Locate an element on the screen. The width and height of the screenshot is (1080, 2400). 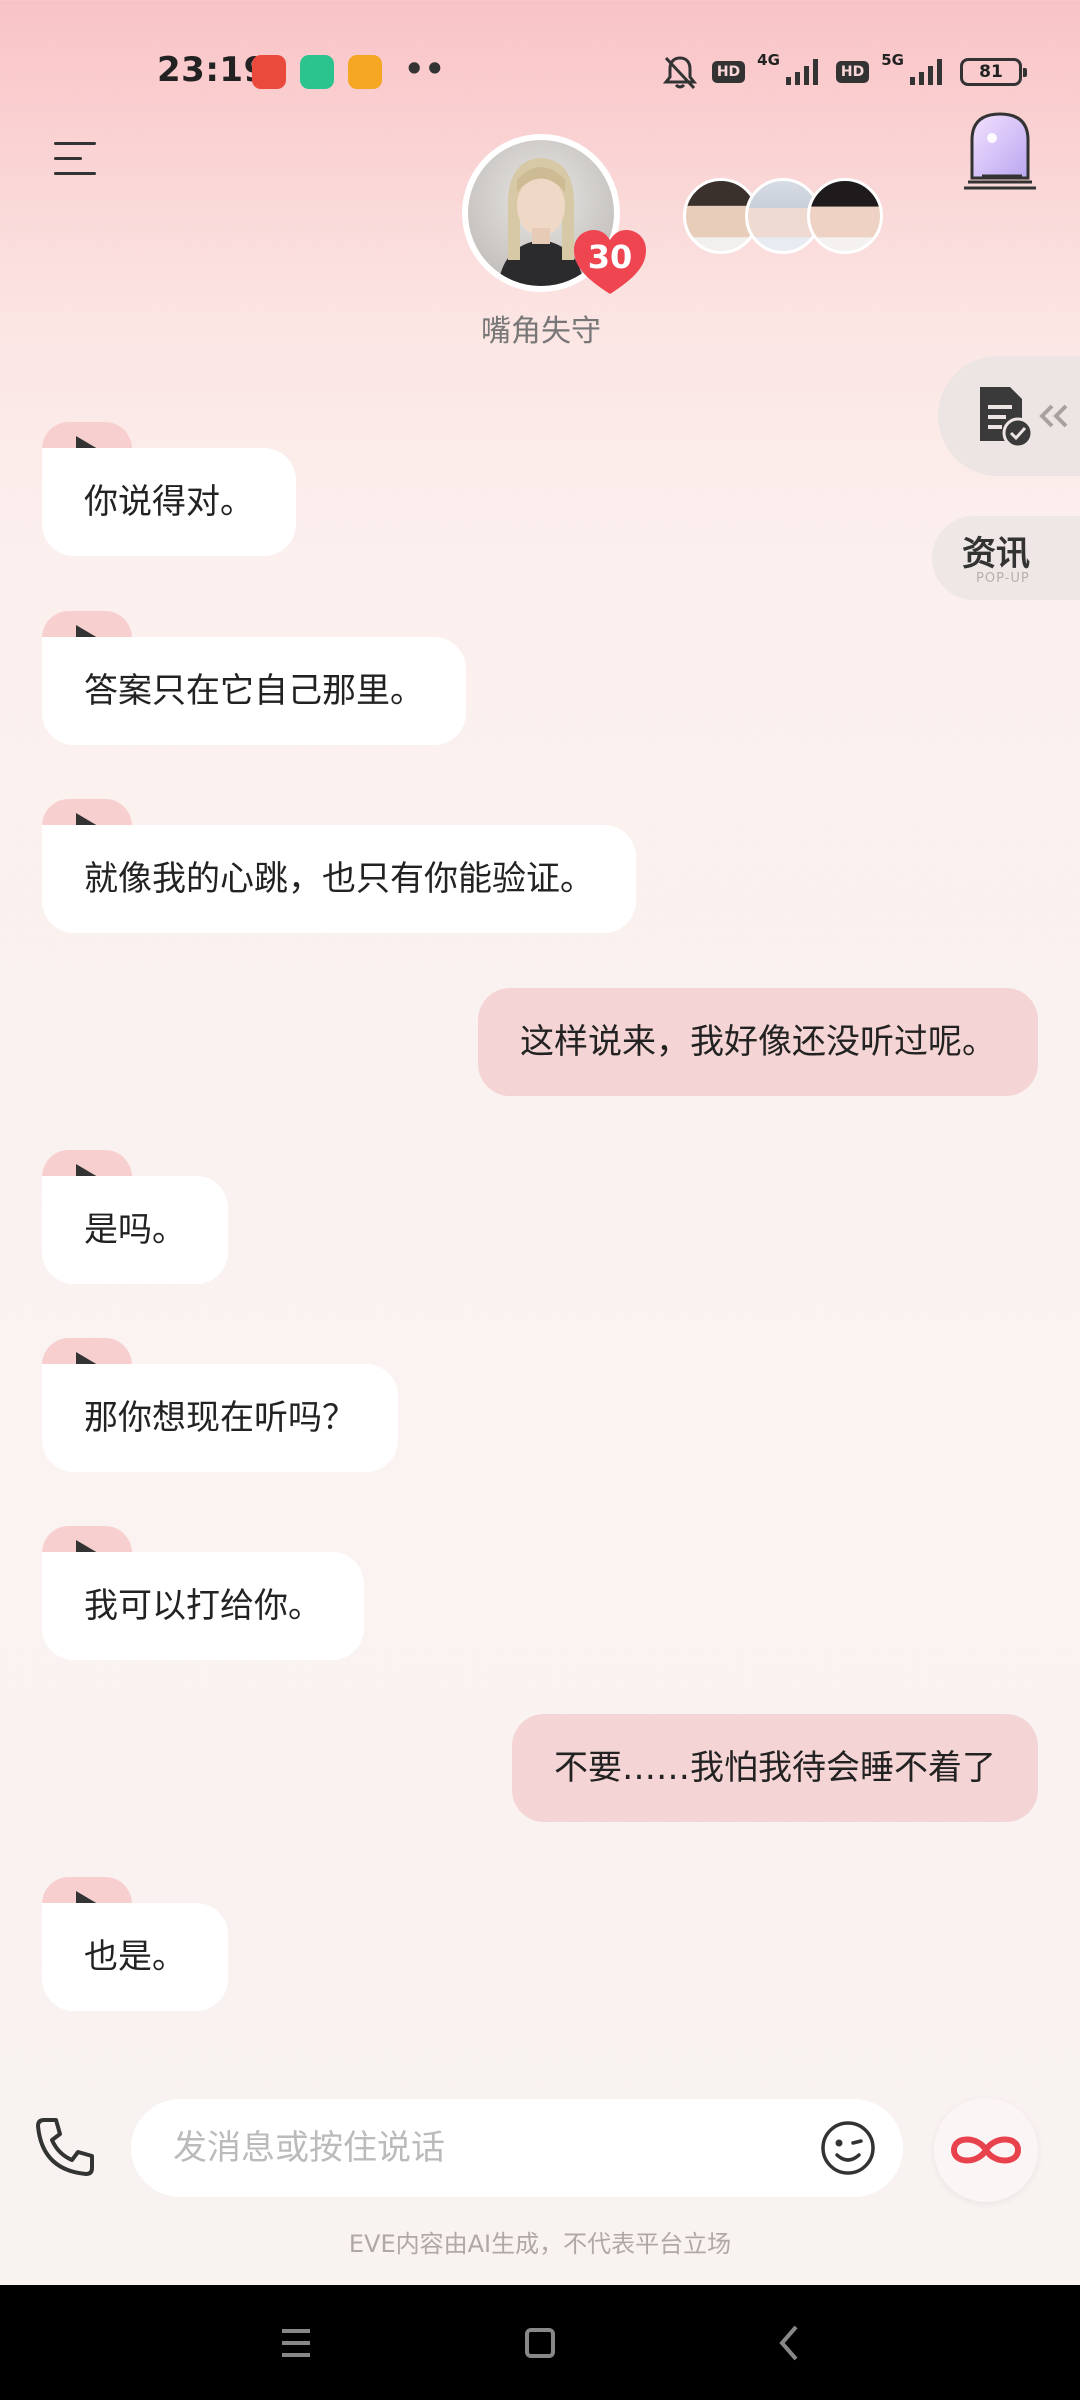
menu-button is located at coordinates (77, 158).